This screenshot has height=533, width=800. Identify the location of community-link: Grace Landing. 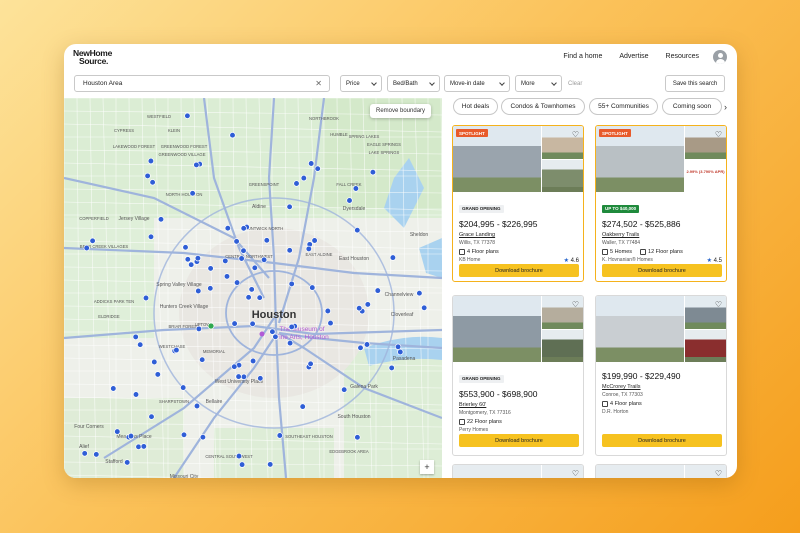
(519, 235).